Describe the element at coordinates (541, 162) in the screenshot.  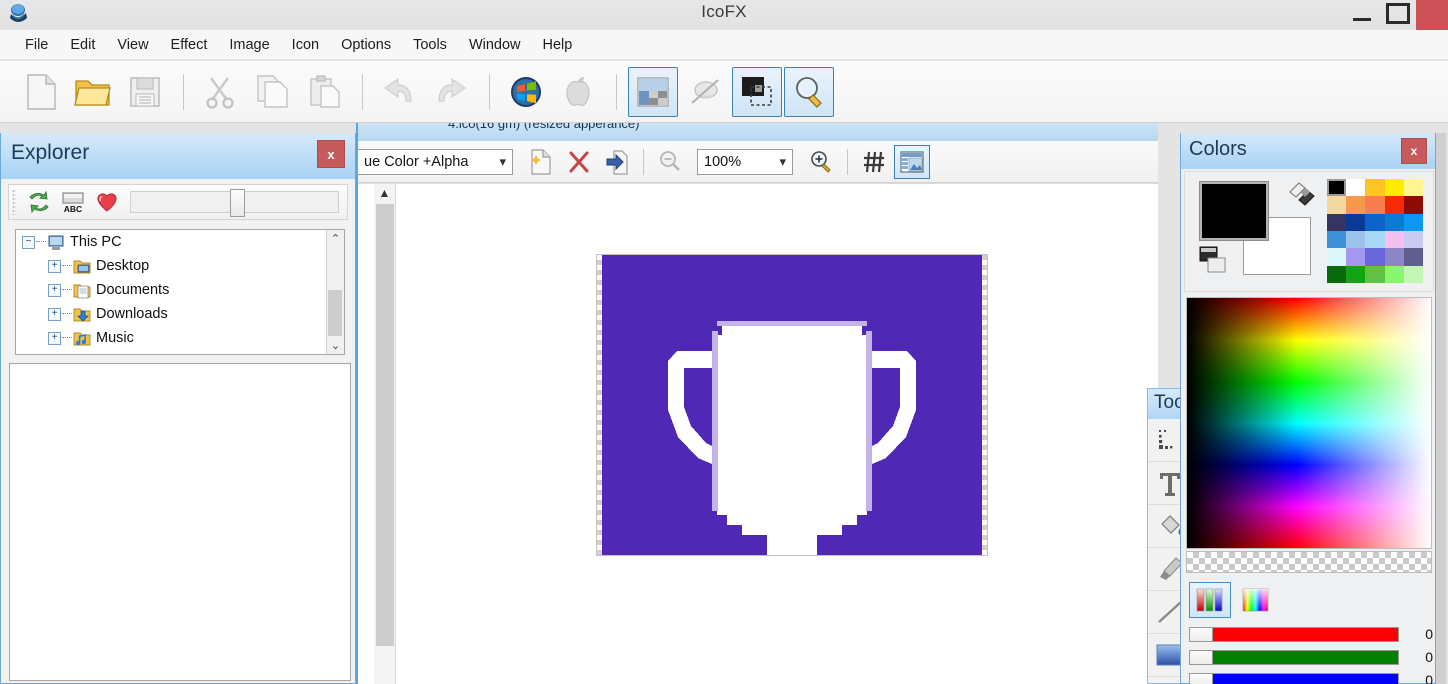
I see `new-image-button` at that location.